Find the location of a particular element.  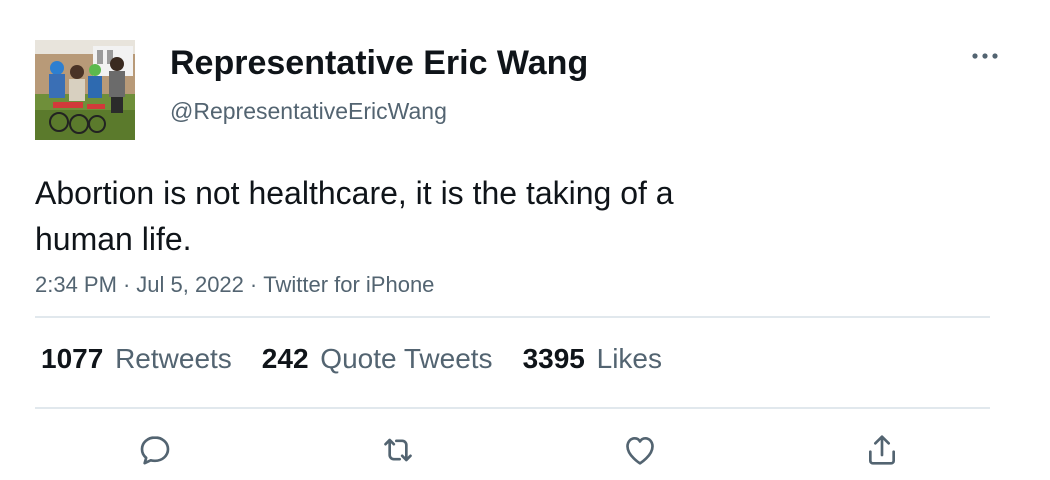

more-options-button is located at coordinates (985, 56).